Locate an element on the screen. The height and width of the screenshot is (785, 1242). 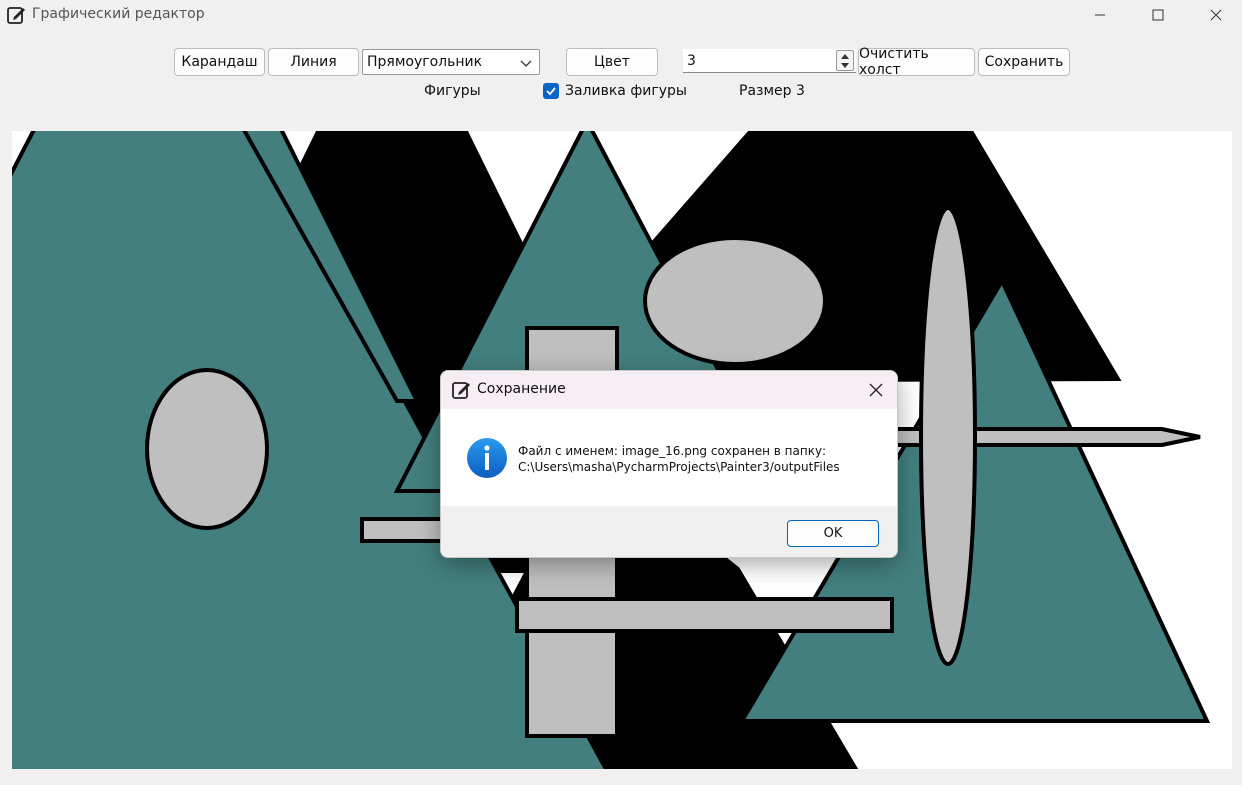
close-button is located at coordinates (1214, 15).